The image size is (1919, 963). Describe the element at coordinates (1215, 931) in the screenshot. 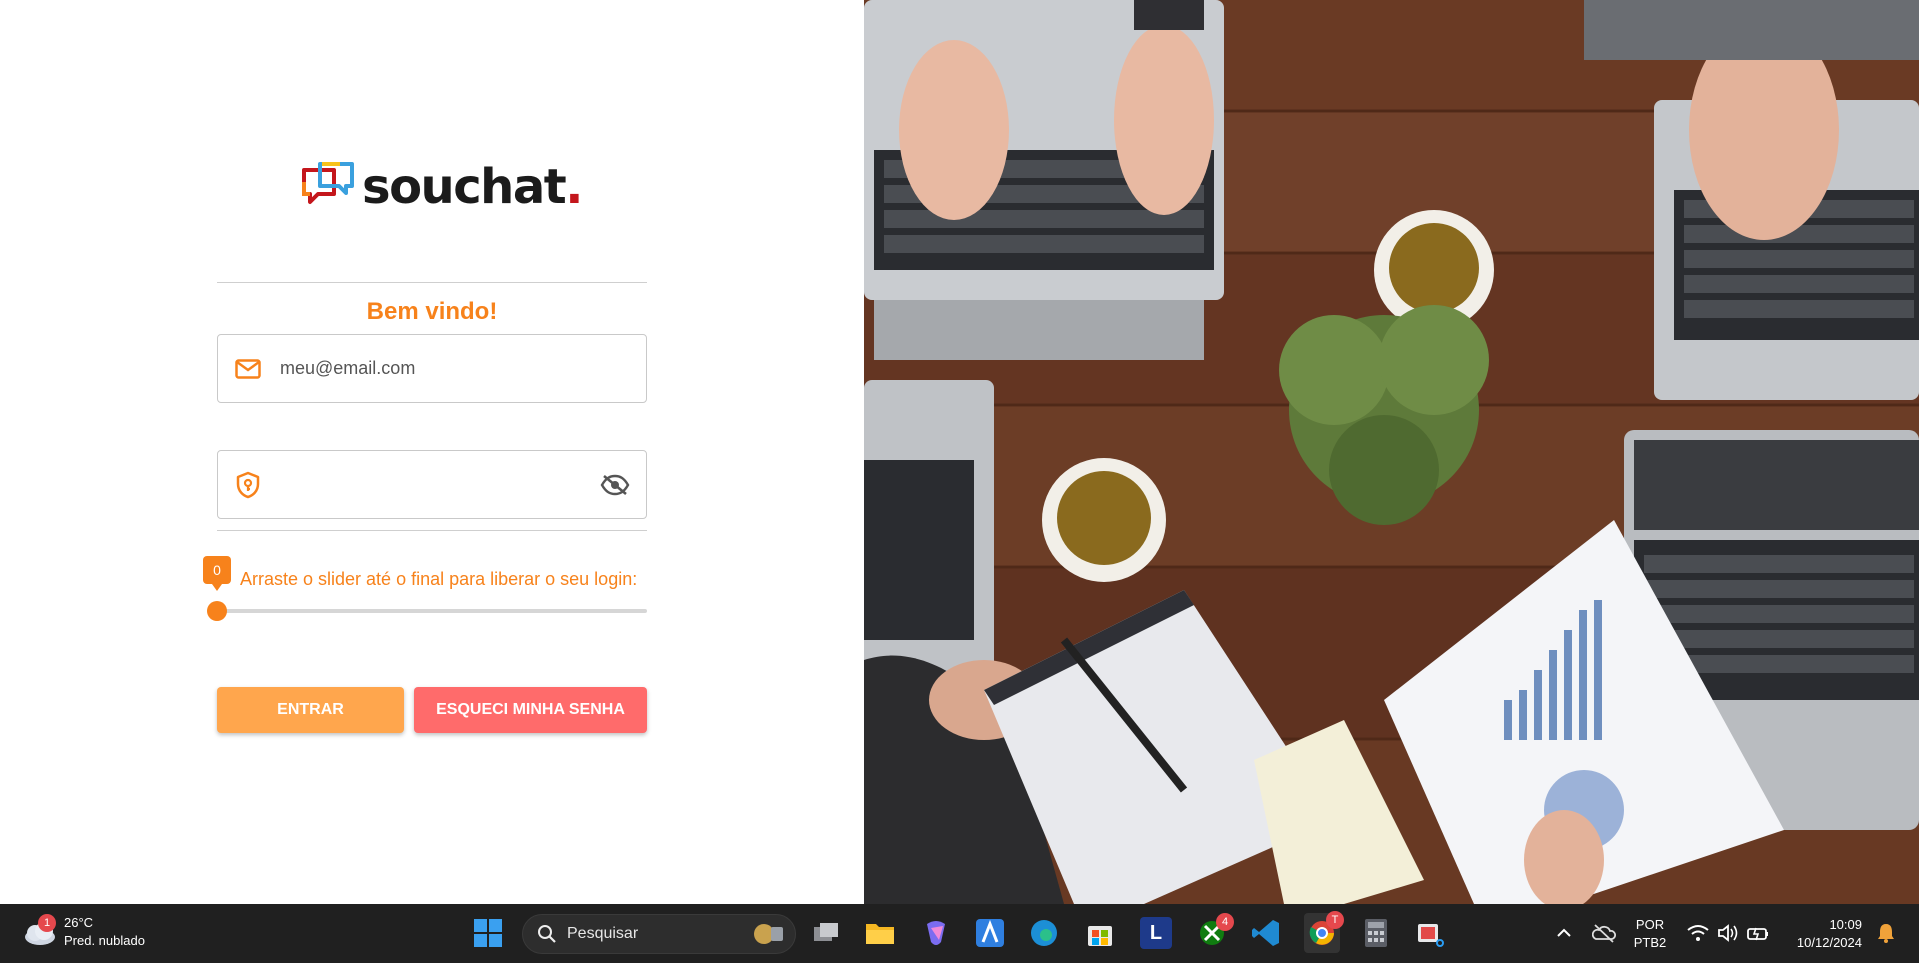

I see `xbox-icon: 4` at that location.